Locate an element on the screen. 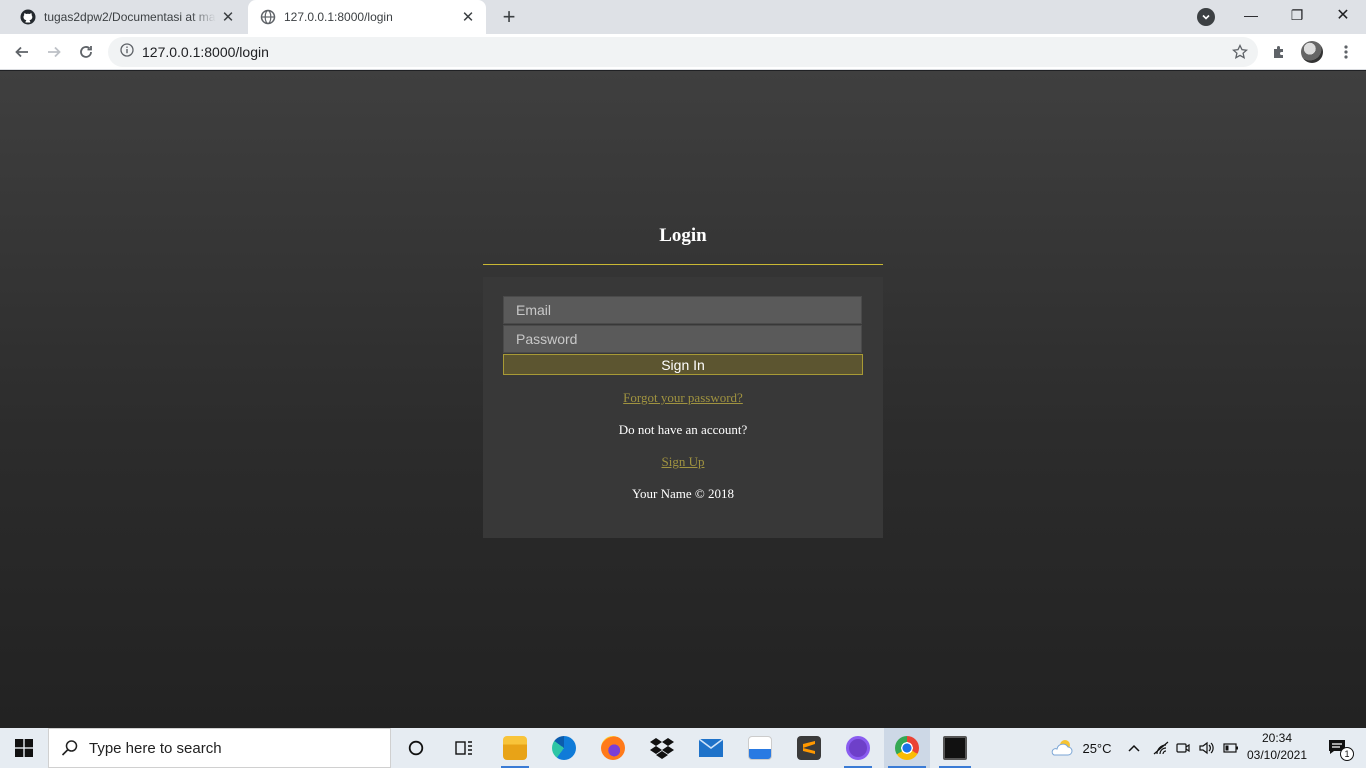  page-title: Login is located at coordinates (683, 235).